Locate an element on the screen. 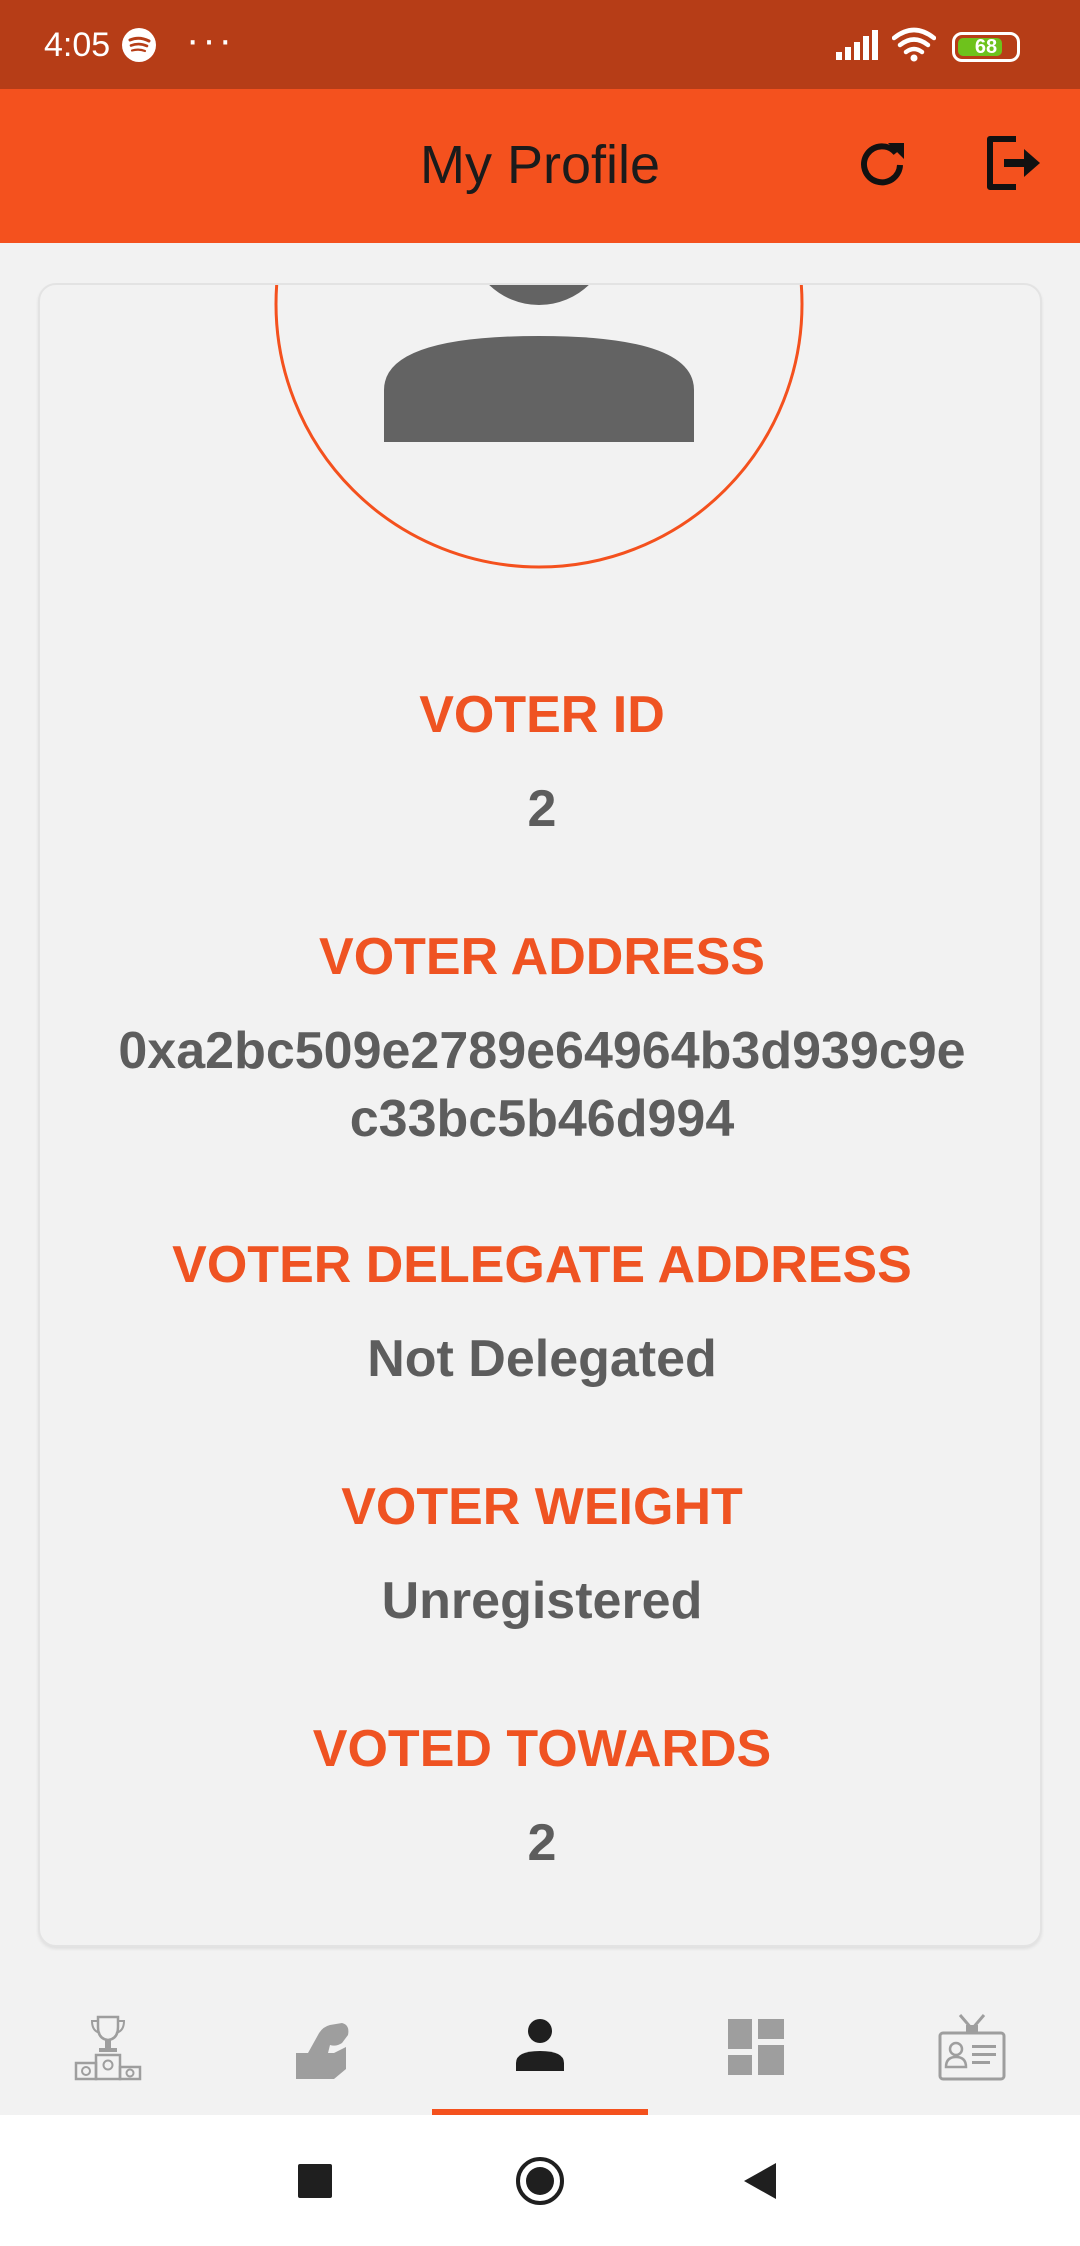 The width and height of the screenshot is (1080, 2246). back-button is located at coordinates (764, 2180).